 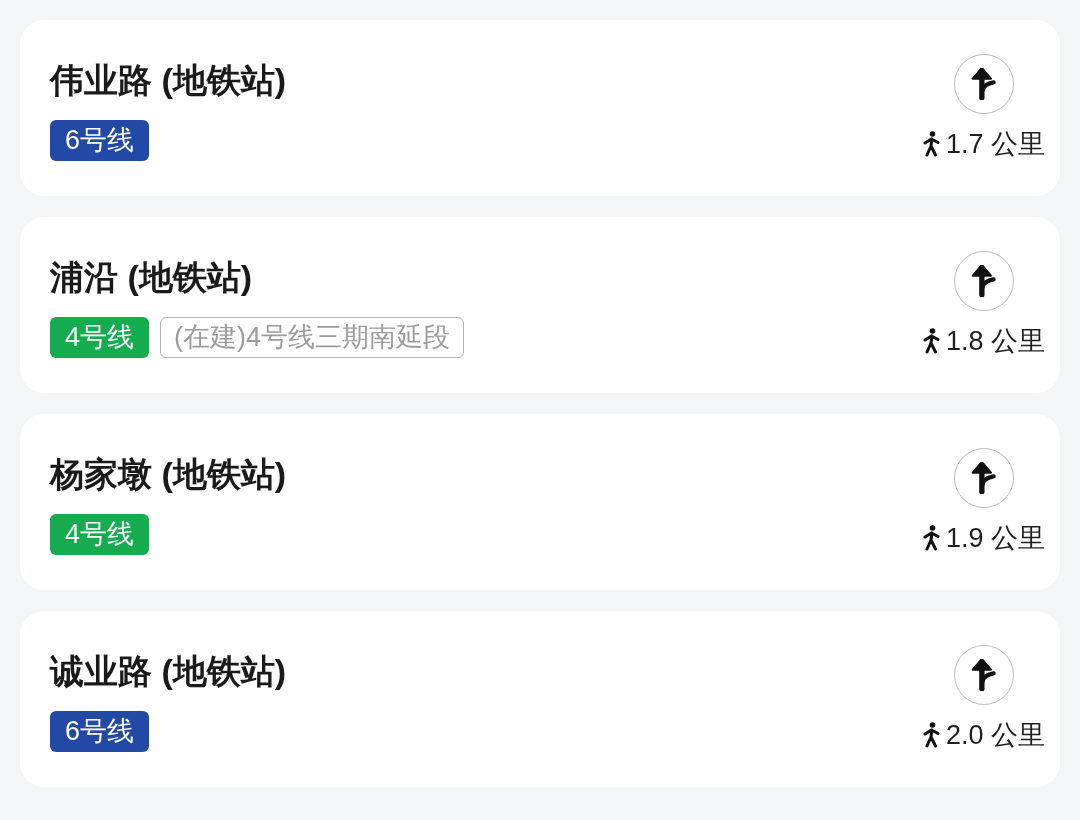 I want to click on planned-line-tag: (在建)4号线三期南延段, so click(x=312, y=337).